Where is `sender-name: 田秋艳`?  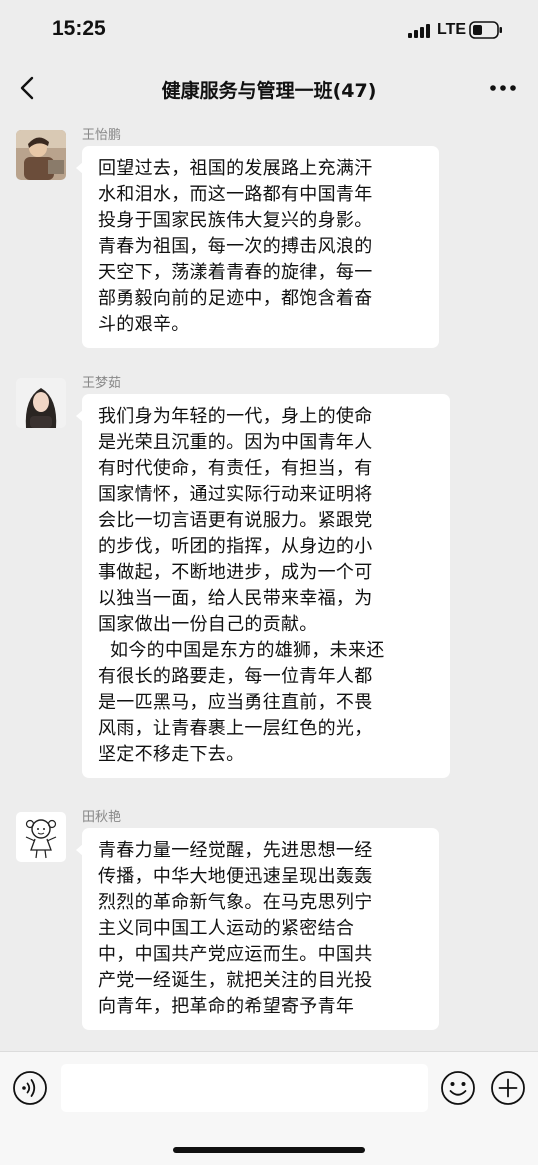
sender-name: 田秋艳 is located at coordinates (102, 817).